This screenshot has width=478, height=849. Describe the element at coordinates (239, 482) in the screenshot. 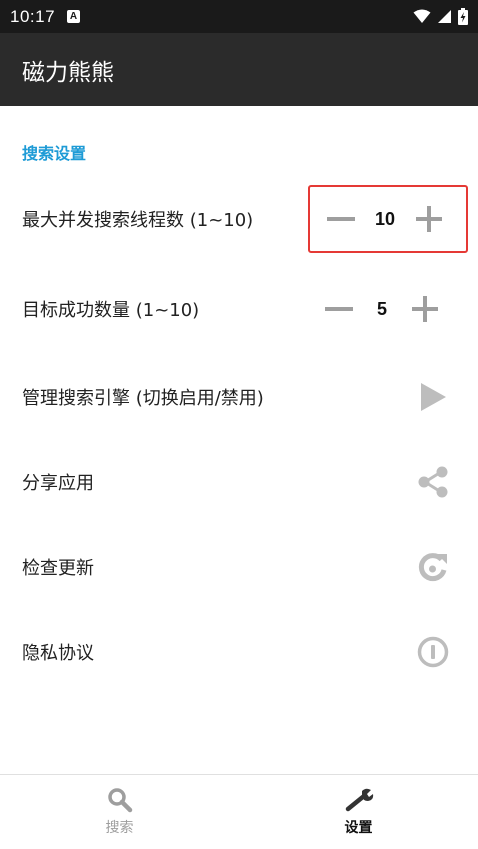

I see `share-app-row: 分享应用` at that location.